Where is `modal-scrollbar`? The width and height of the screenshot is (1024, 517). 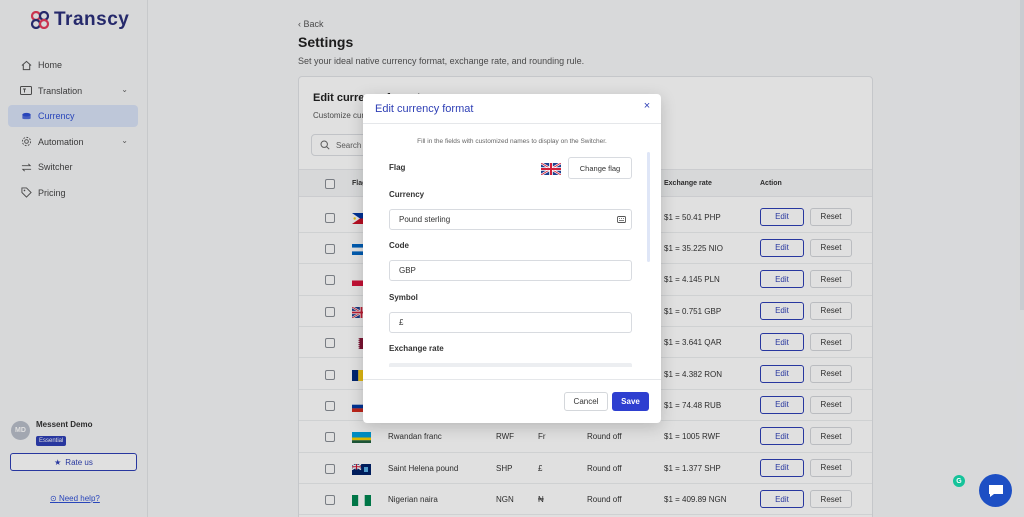
modal-scrollbar is located at coordinates (648, 207).